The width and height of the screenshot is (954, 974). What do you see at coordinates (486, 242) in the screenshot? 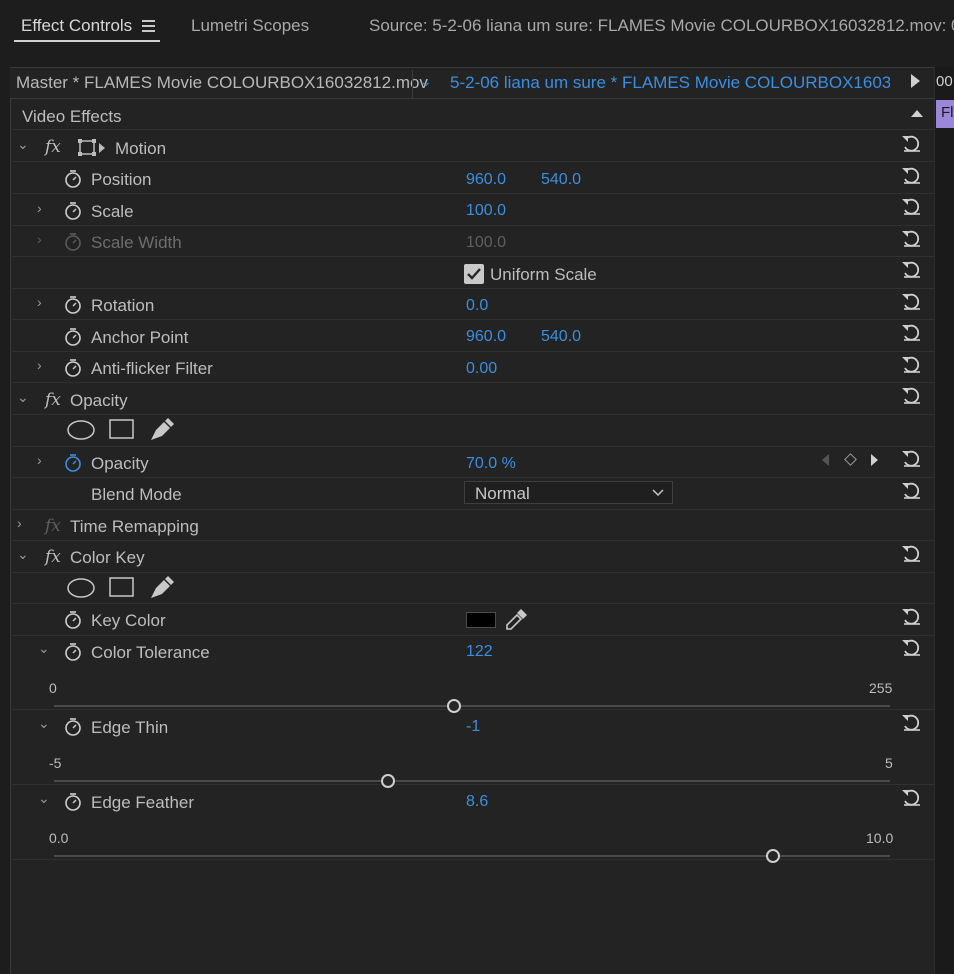
I see `scale-width-value: 100.0` at bounding box center [486, 242].